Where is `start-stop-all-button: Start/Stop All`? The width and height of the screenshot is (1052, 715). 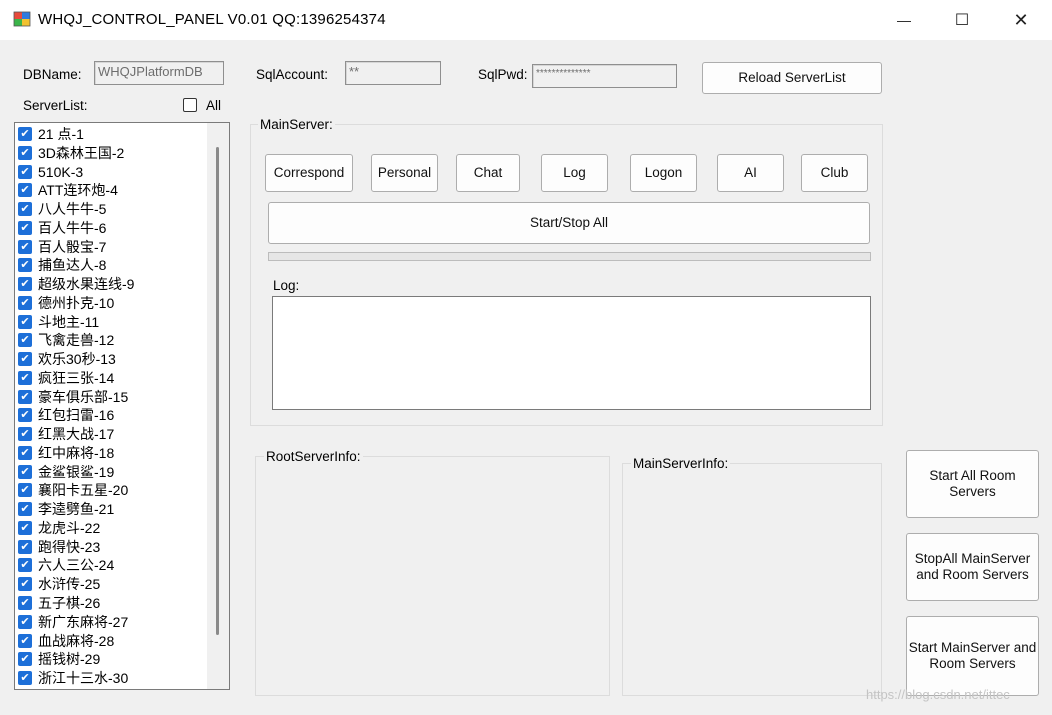 start-stop-all-button: Start/Stop All is located at coordinates (569, 223).